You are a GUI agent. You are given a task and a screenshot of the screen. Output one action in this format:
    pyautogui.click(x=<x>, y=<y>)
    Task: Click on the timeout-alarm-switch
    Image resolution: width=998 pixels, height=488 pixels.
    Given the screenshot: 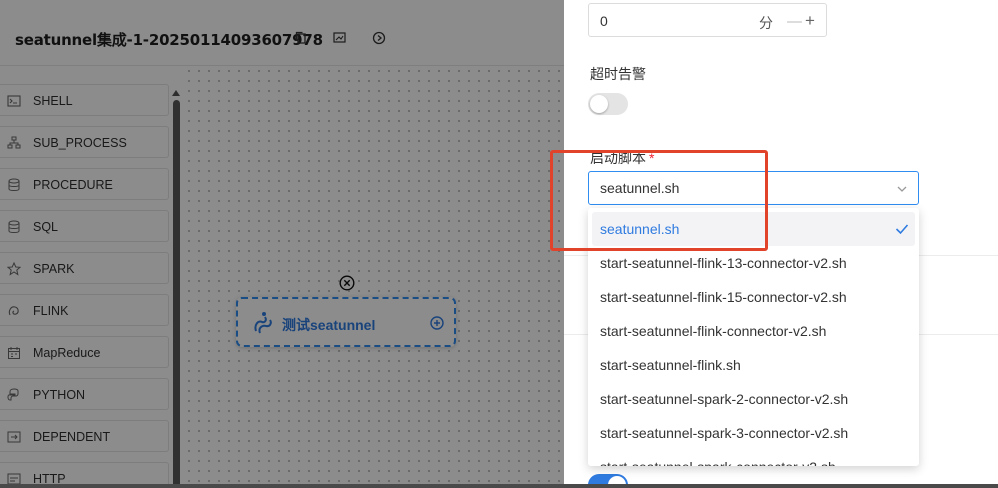 What is the action you would take?
    pyautogui.click(x=608, y=104)
    